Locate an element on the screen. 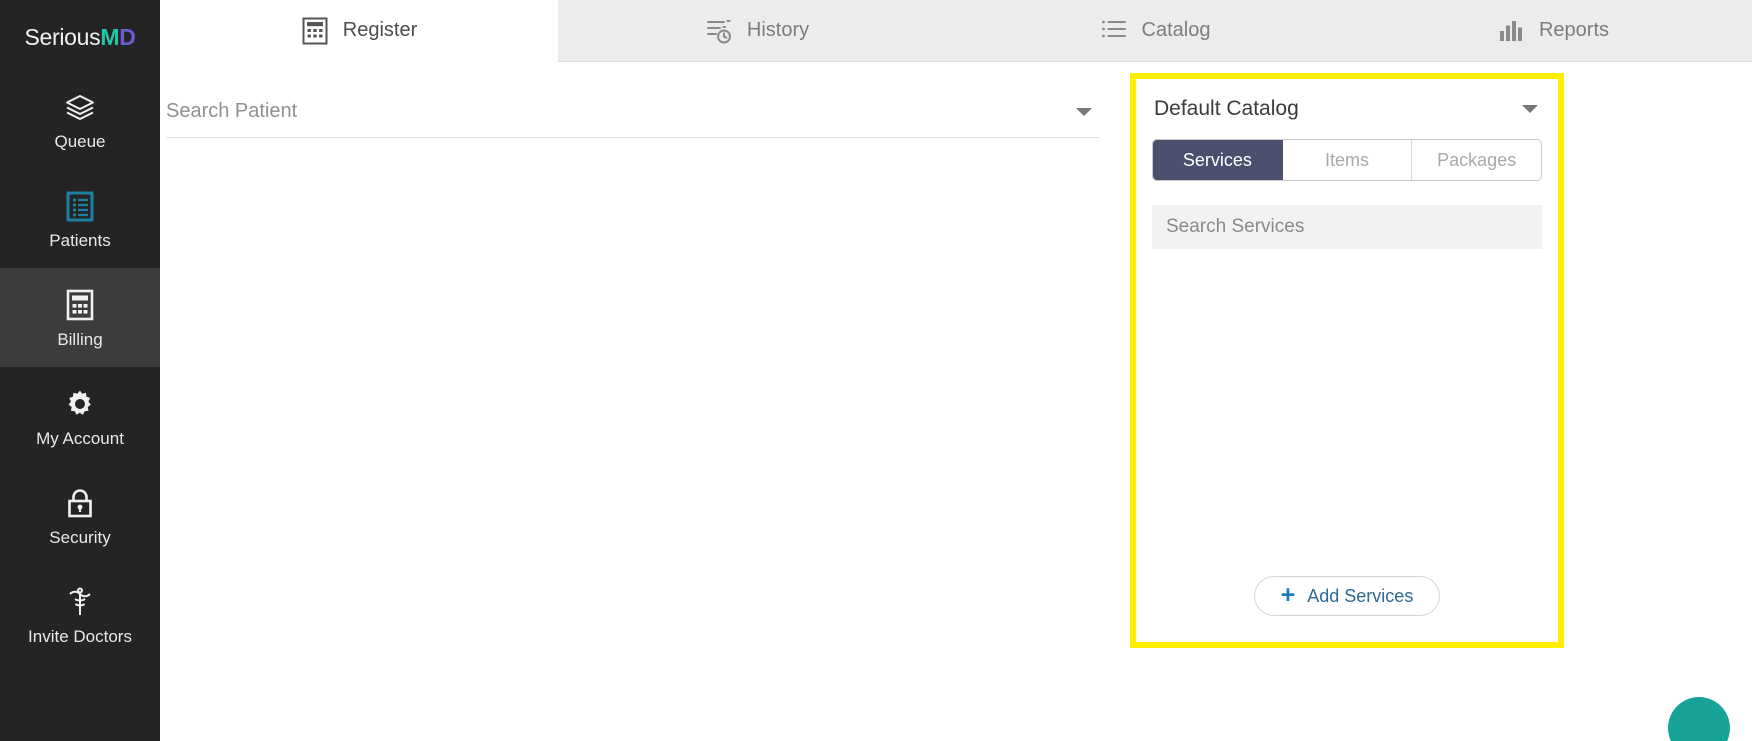 Image resolution: width=1752 pixels, height=741 pixels. tab-label: Packages is located at coordinates (1477, 159).